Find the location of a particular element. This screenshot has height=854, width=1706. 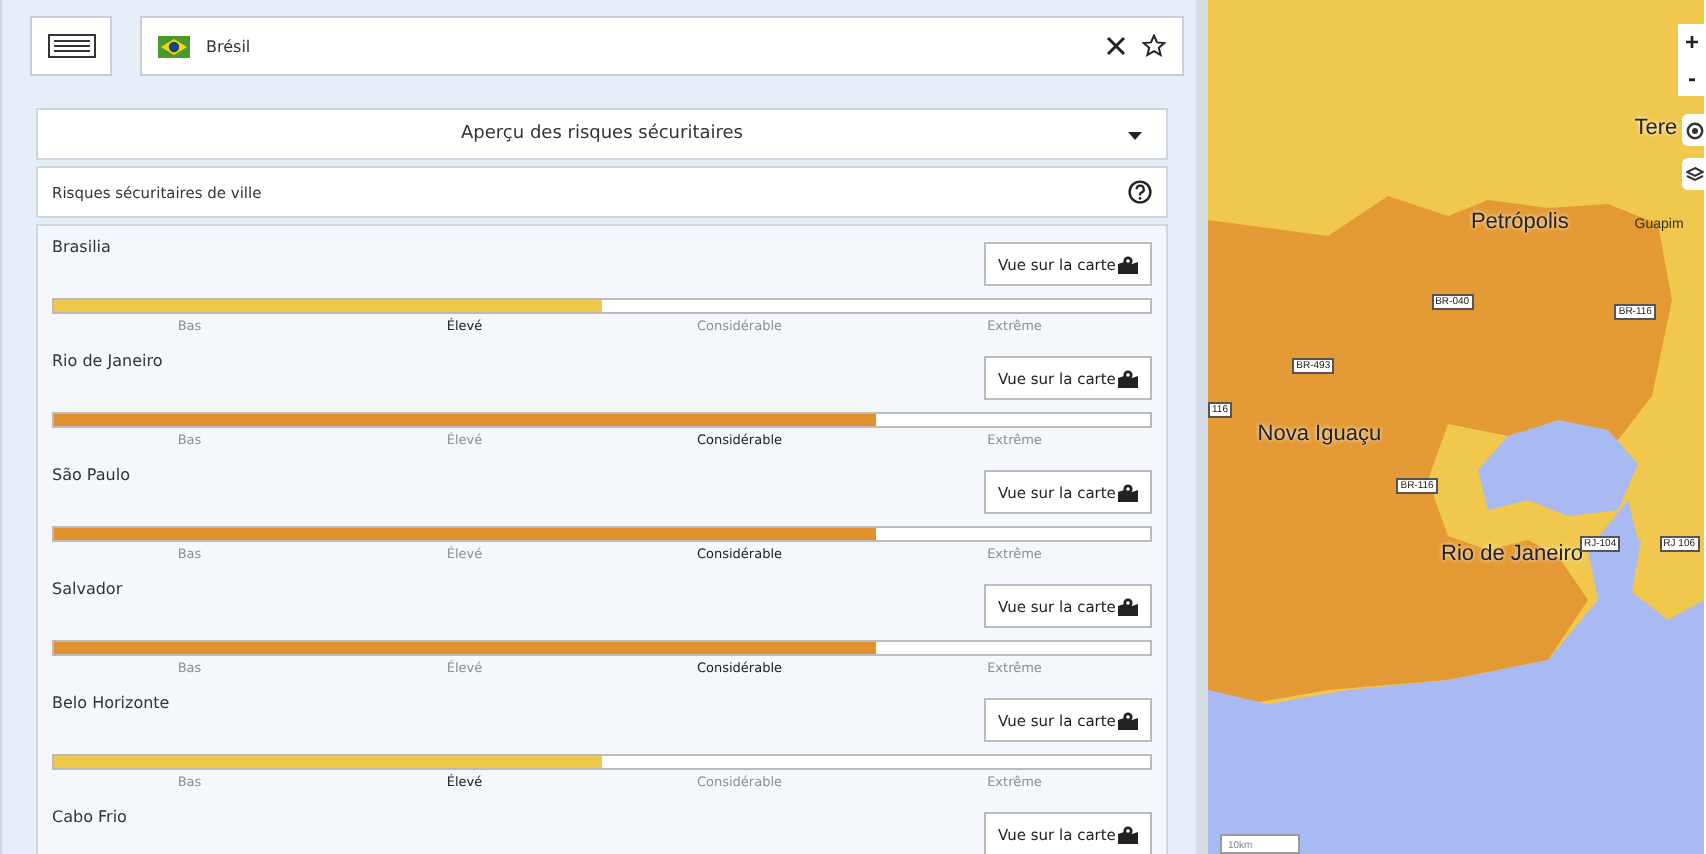

favorite-button is located at coordinates (1154, 46).